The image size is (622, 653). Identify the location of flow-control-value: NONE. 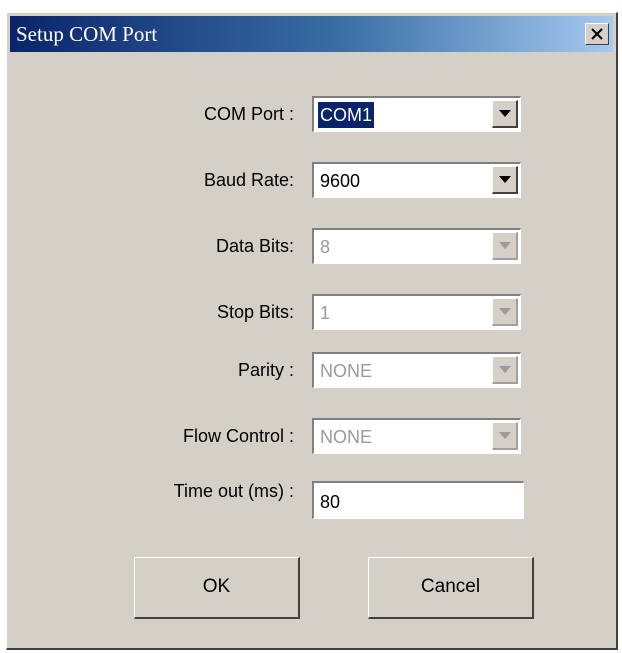
(346, 437).